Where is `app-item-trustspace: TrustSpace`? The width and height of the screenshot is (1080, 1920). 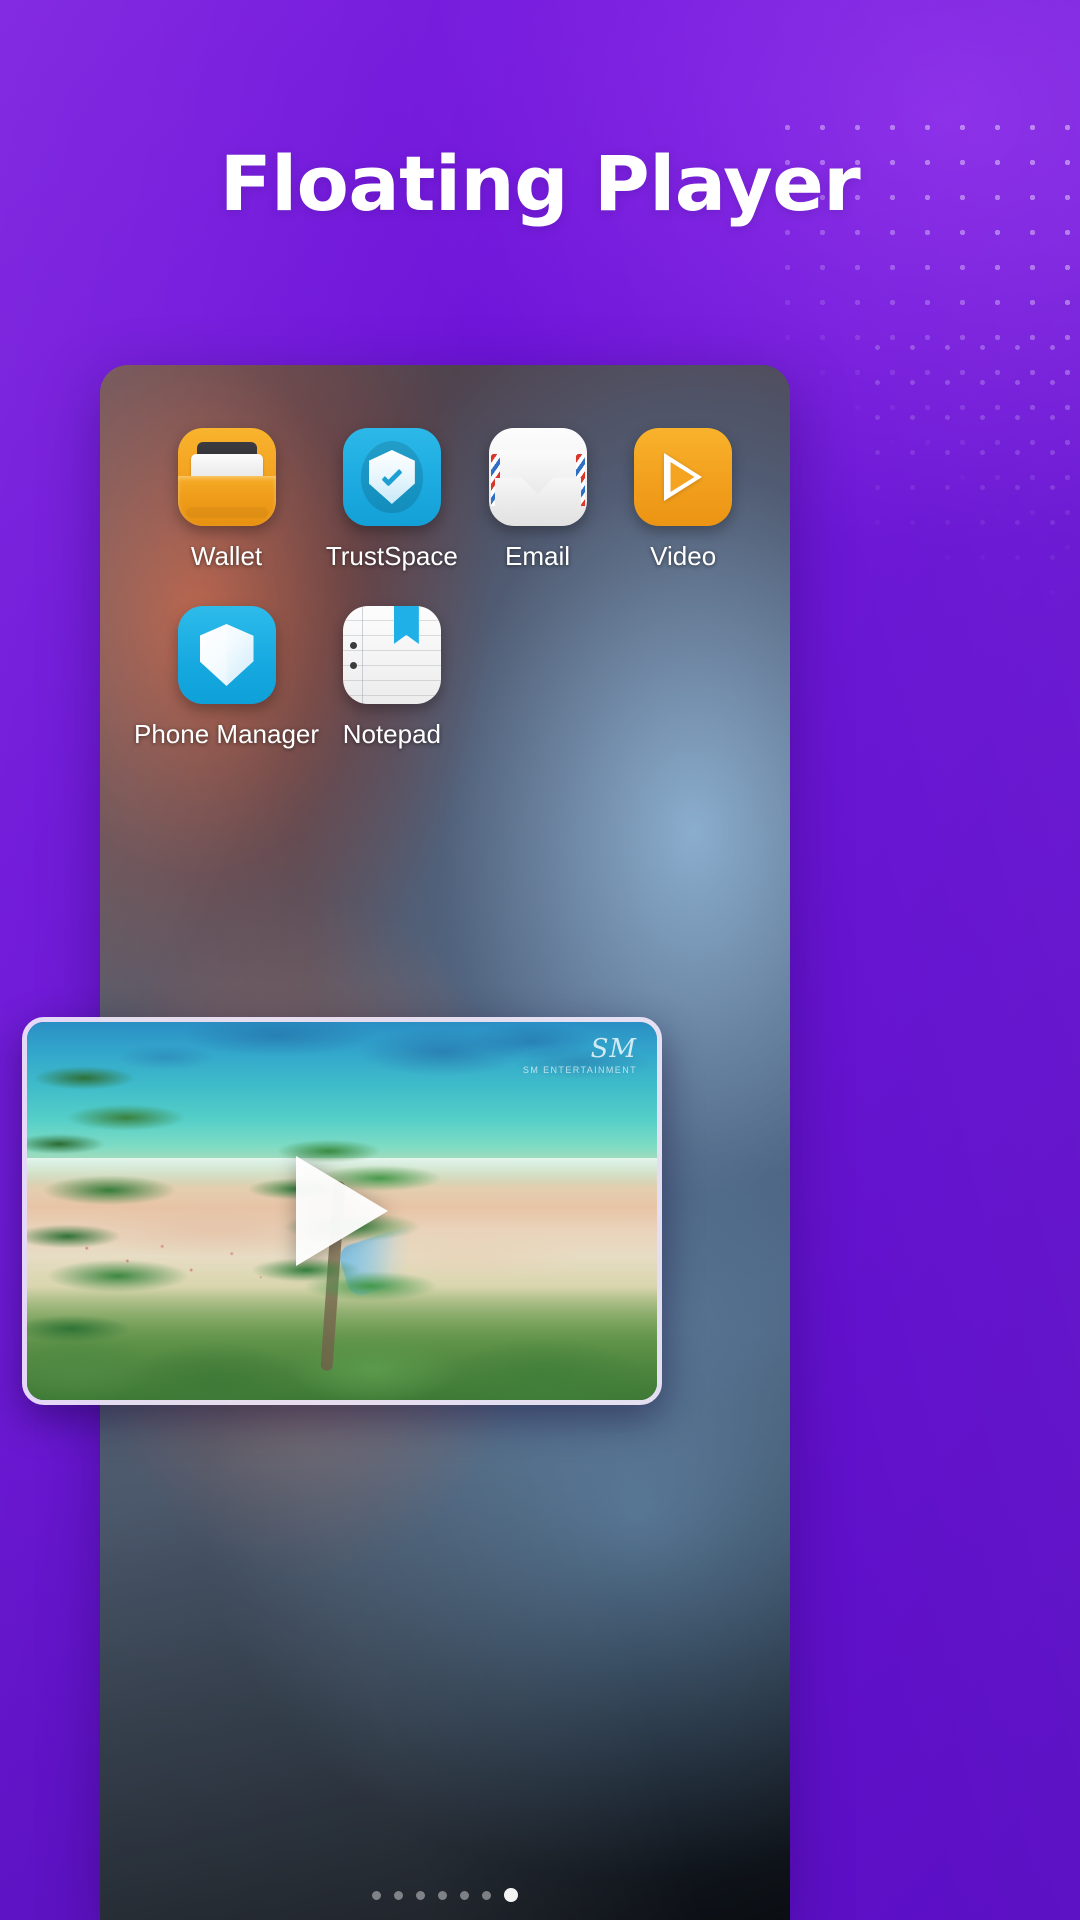 app-item-trustspace: TrustSpace is located at coordinates (392, 500).